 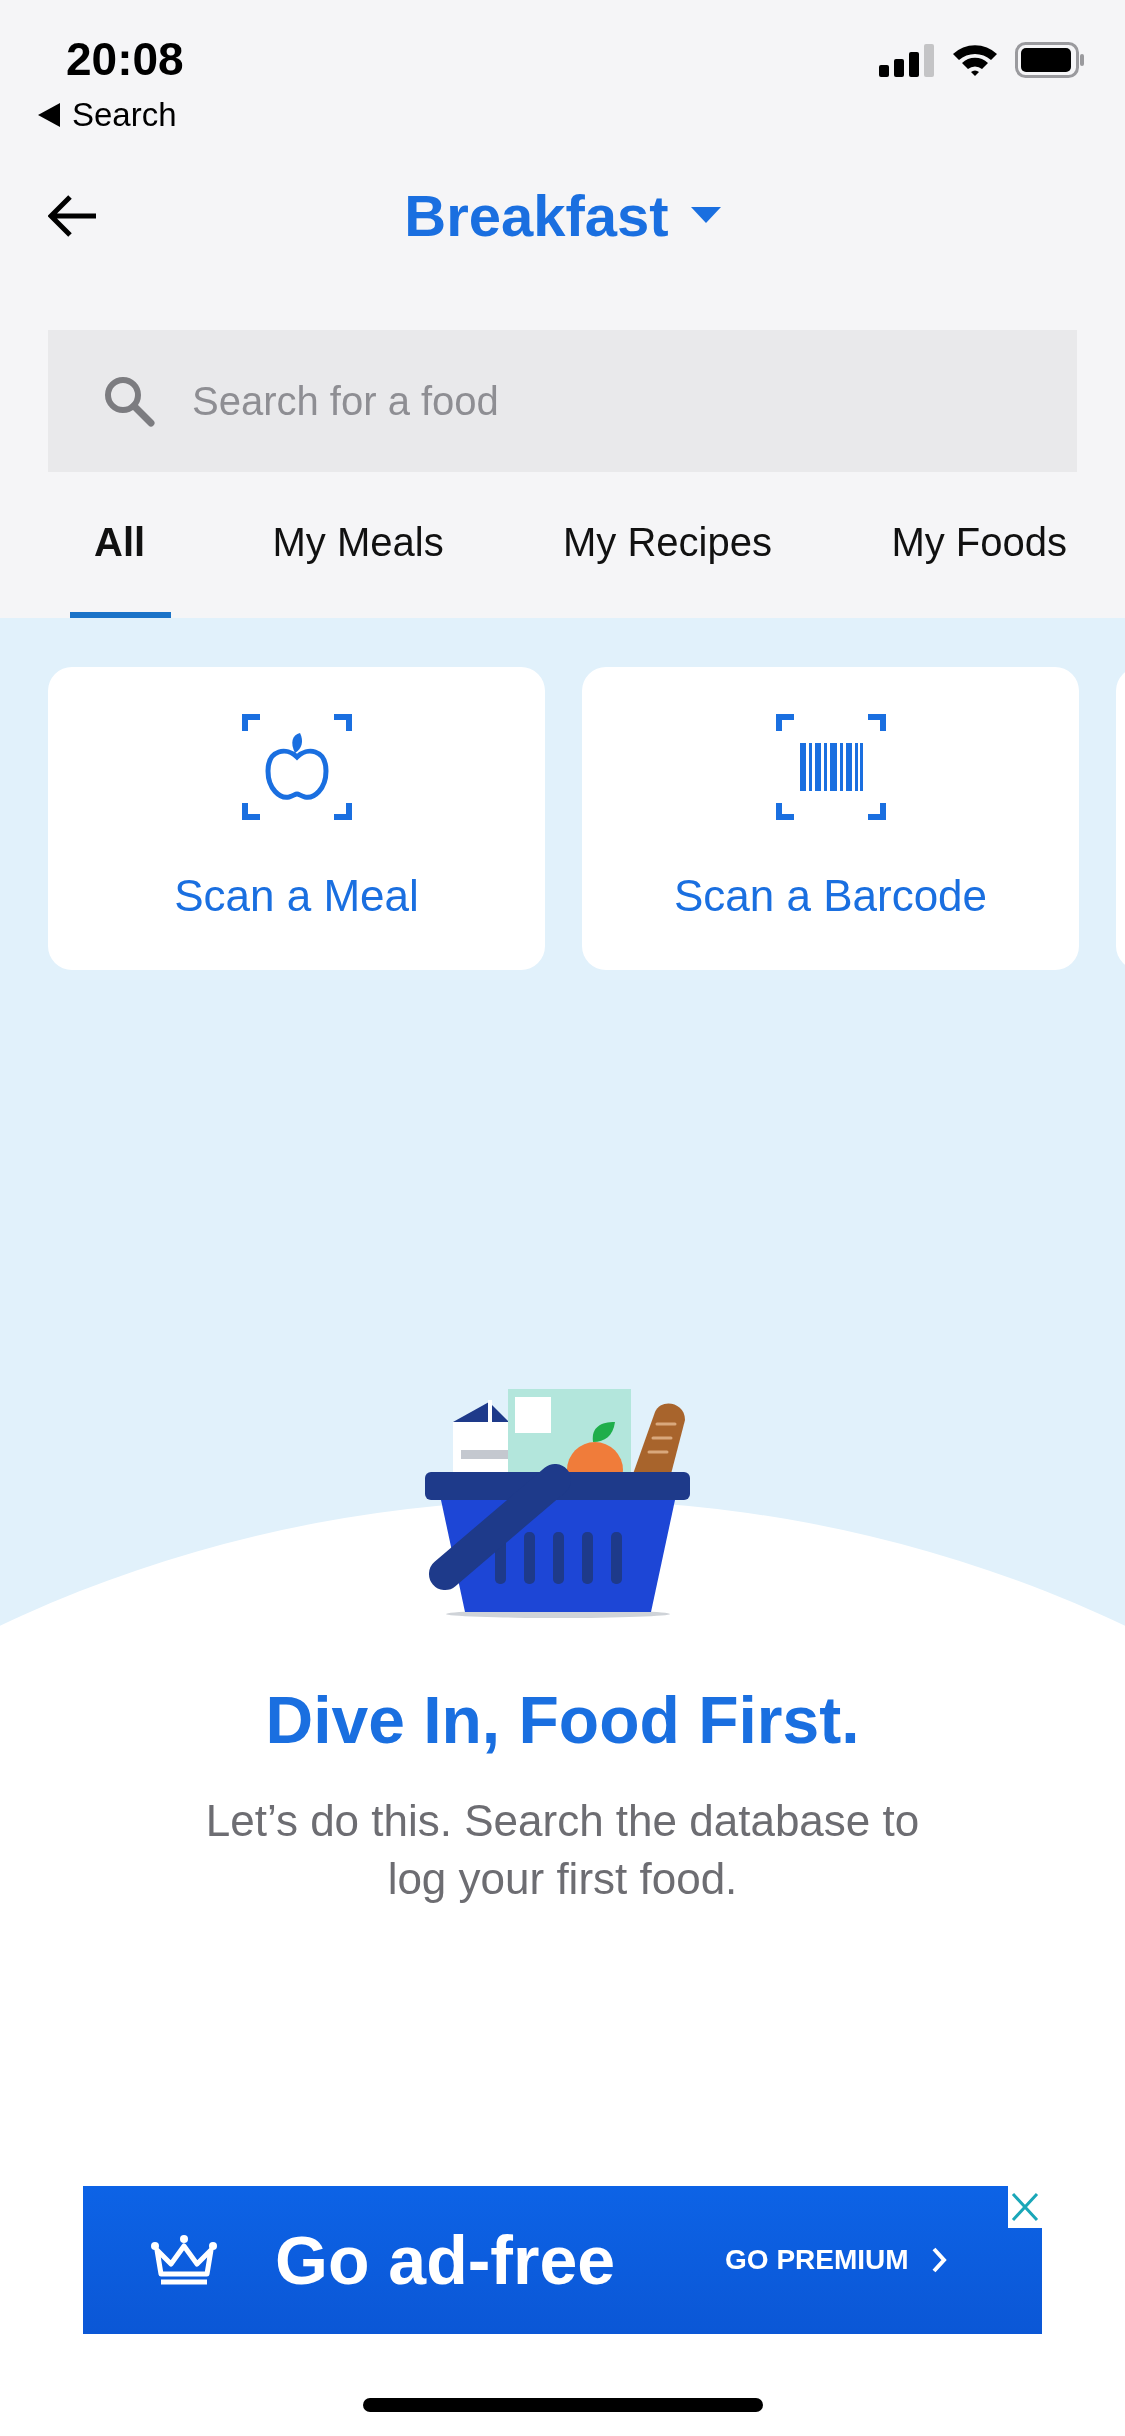 What do you see at coordinates (562, 1720) in the screenshot?
I see `empty-state-title: Dive In, Food First.` at bounding box center [562, 1720].